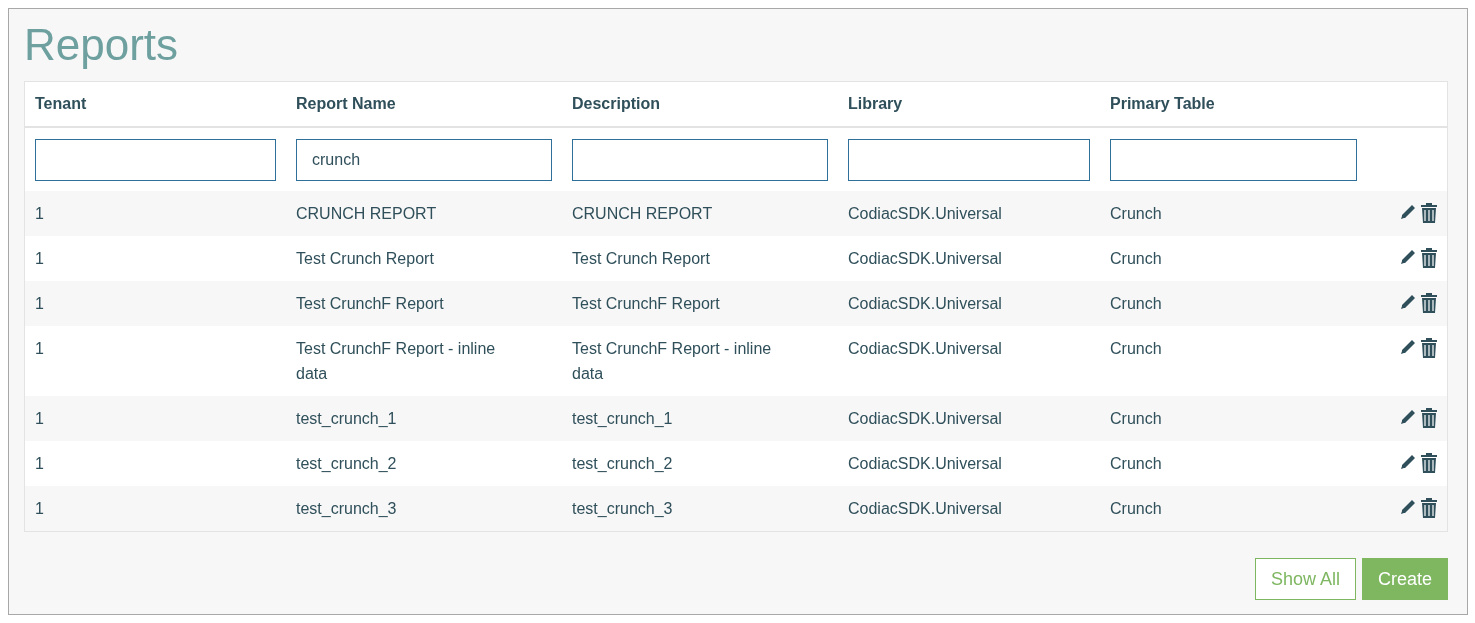 The image size is (1475, 623). What do you see at coordinates (346, 104) in the screenshot?
I see `column-header: Report Name` at bounding box center [346, 104].